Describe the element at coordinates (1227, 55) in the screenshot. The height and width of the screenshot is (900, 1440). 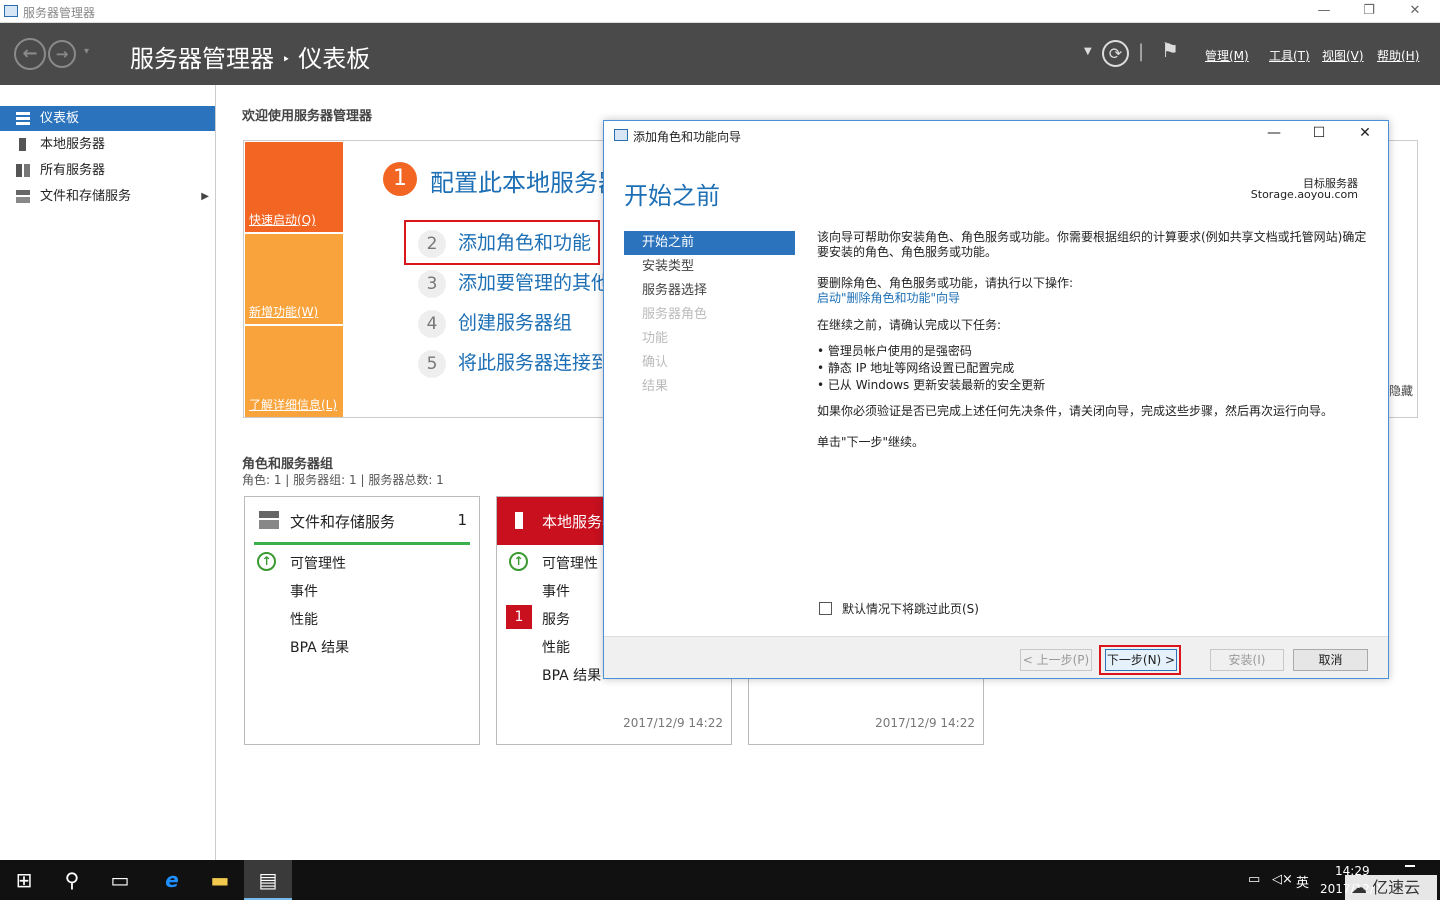
I see `menu-manage: 管理(M)` at that location.